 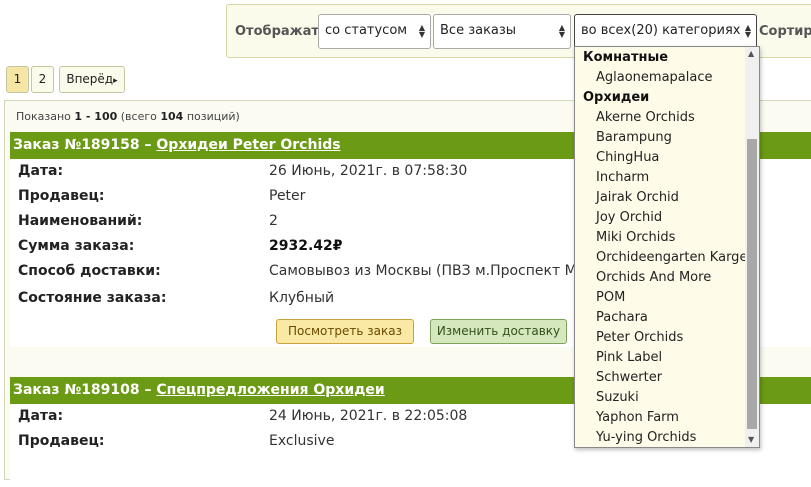 I want to click on dropdown-option: Orchids And More, so click(x=667, y=277).